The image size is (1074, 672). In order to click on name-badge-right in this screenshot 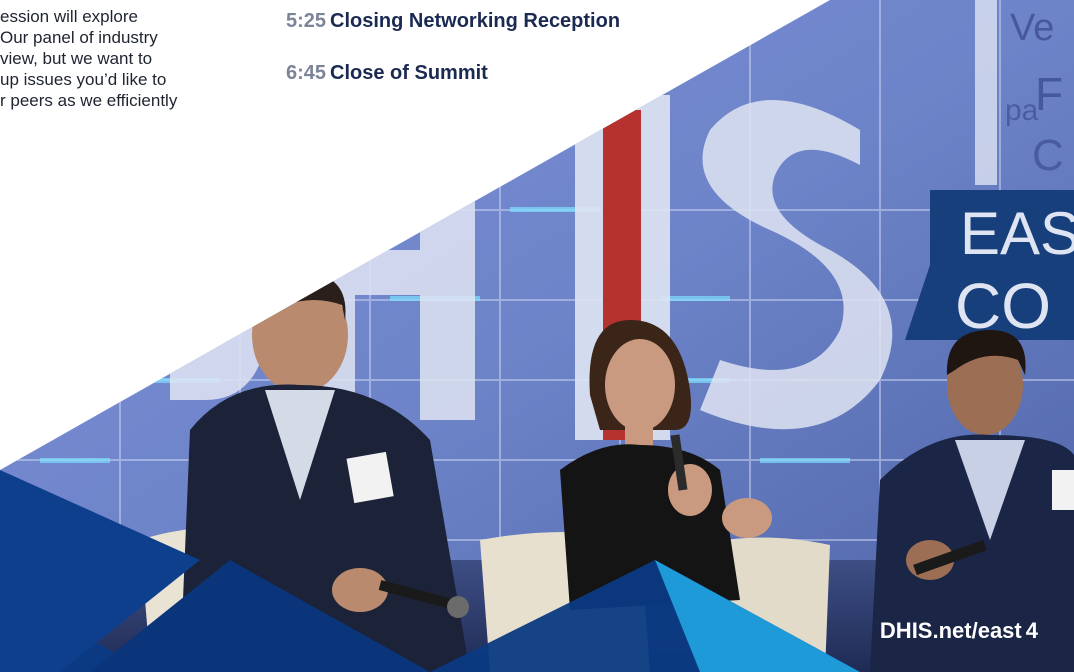, I will do `click(1063, 490)`.